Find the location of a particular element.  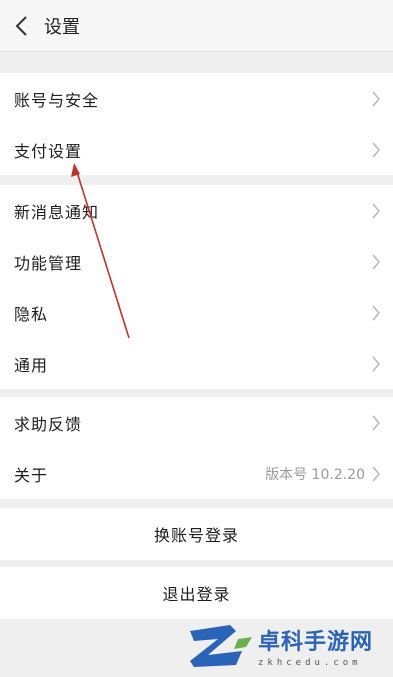

switch-account-button: 换账号登录 is located at coordinates (196, 534).